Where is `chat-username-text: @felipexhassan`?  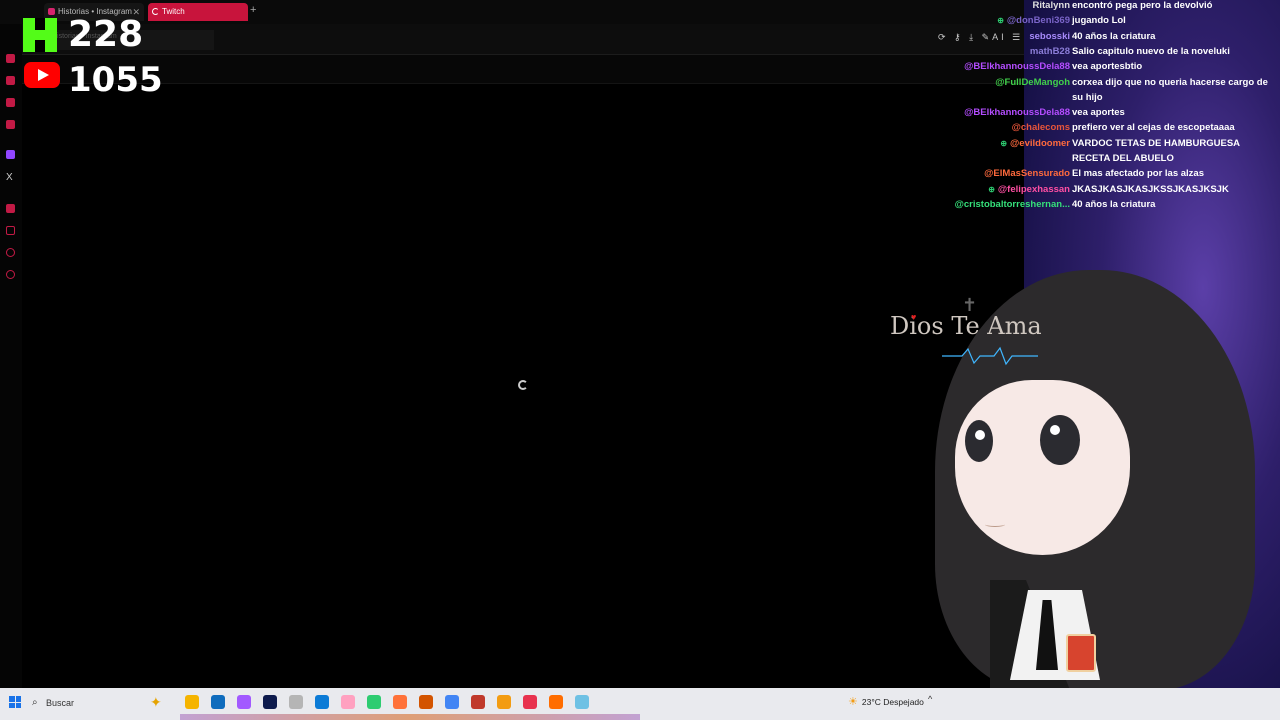 chat-username-text: @felipexhassan is located at coordinates (1033, 189).